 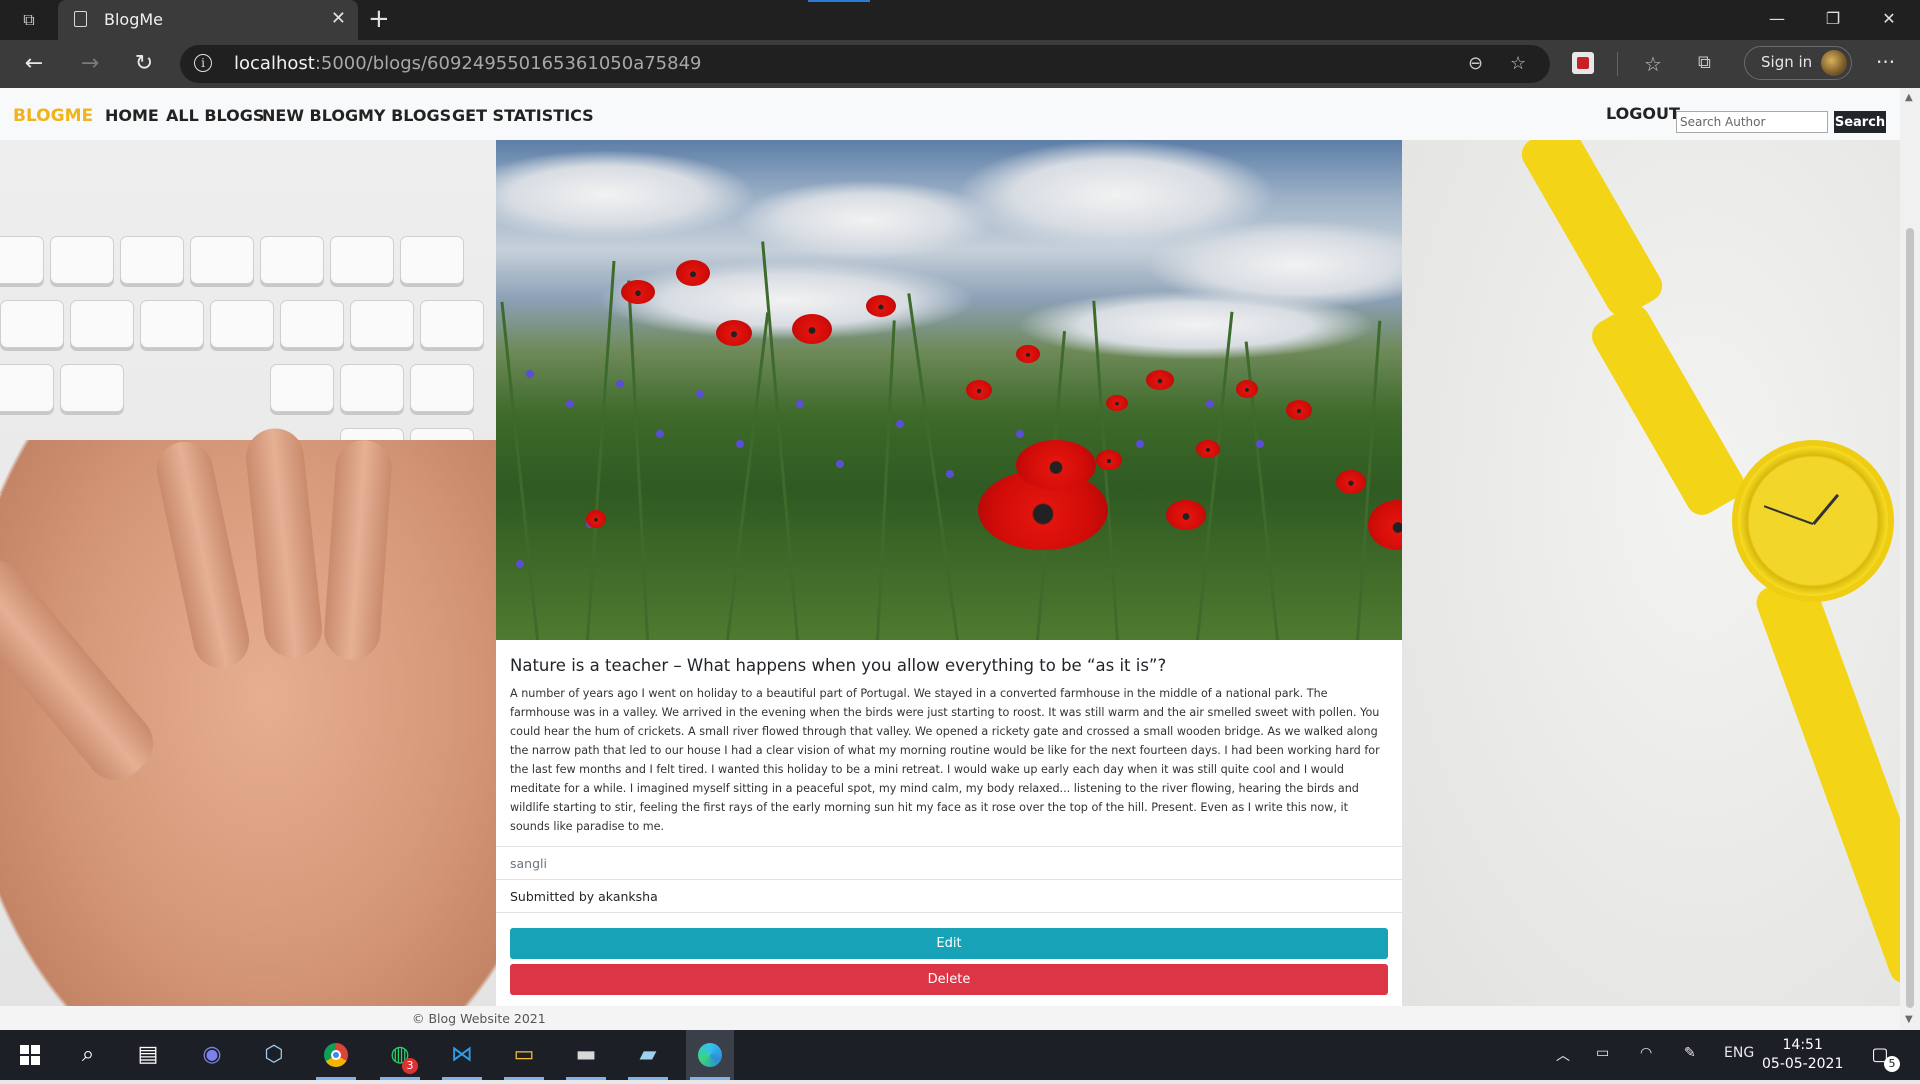 What do you see at coordinates (1909, 97) in the screenshot?
I see `scroll-up-icon: ▲` at bounding box center [1909, 97].